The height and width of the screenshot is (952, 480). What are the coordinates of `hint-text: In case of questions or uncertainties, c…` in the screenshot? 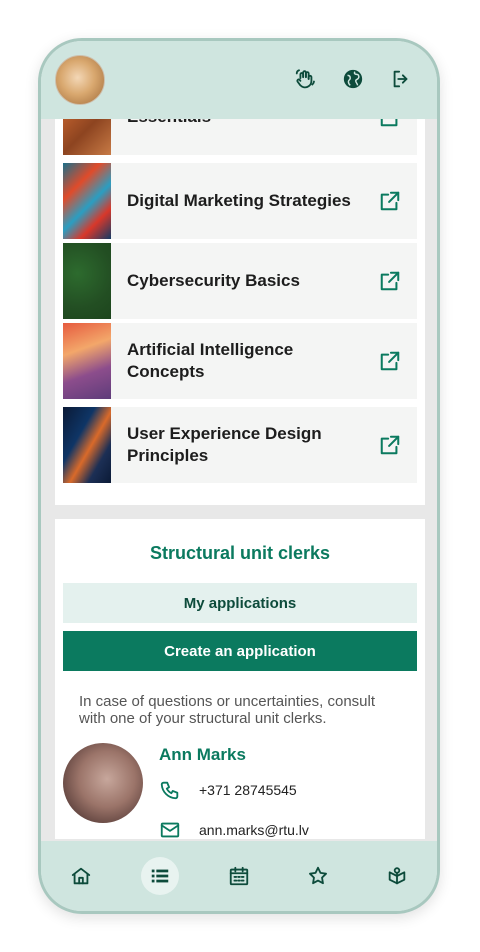 It's located at (227, 710).